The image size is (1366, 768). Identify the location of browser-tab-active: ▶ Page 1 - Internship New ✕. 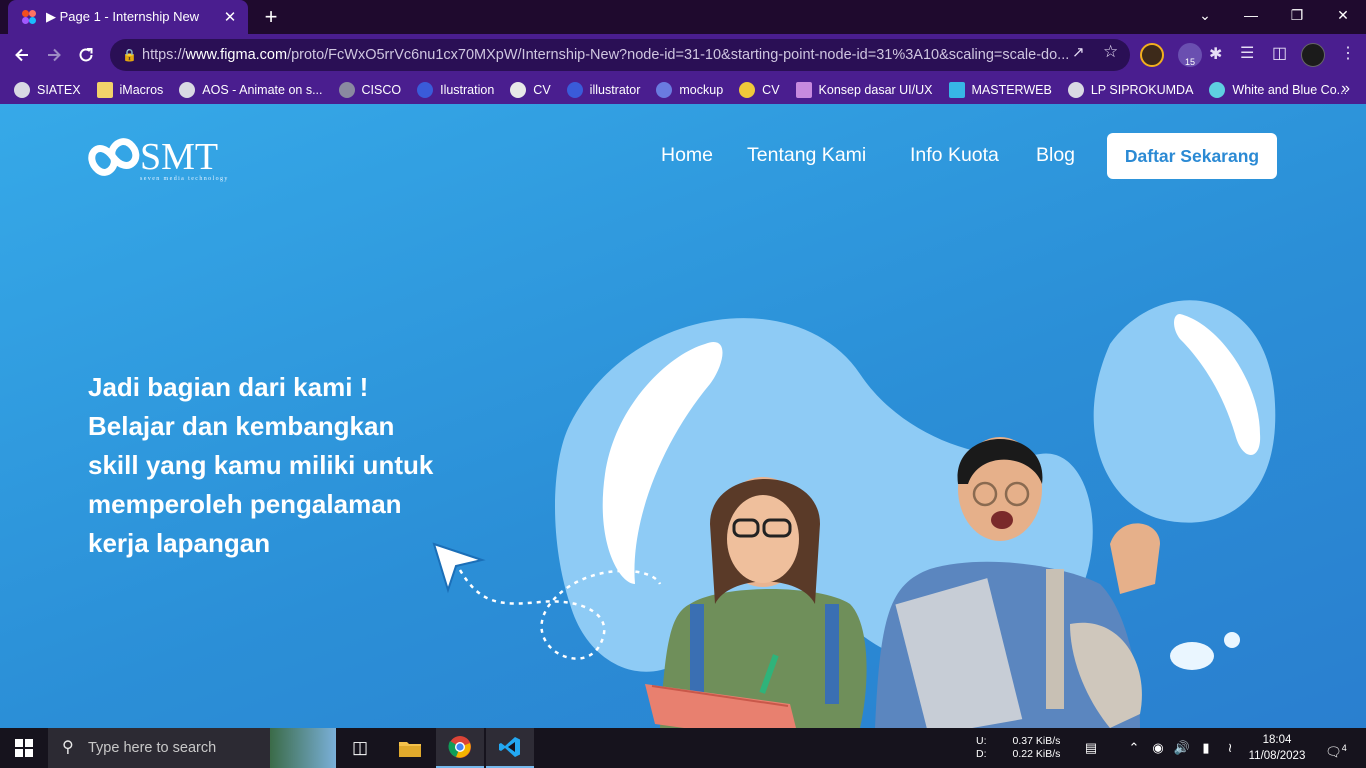
(128, 17).